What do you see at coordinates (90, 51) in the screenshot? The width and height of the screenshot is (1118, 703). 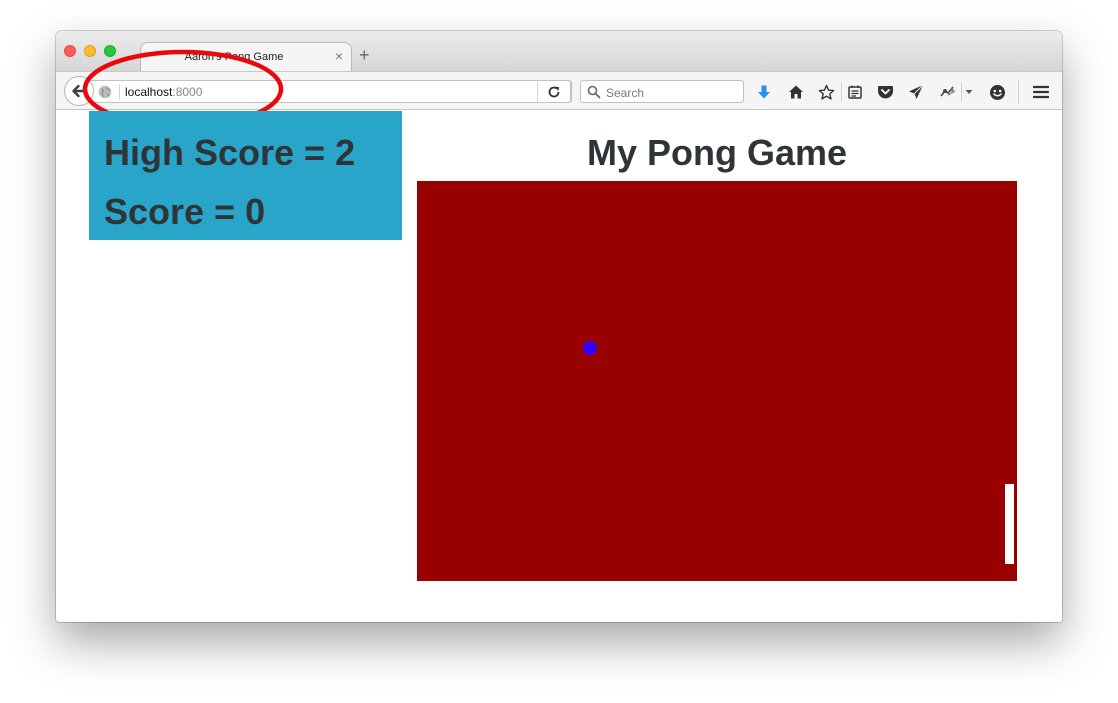 I see `window-minimize-button` at bounding box center [90, 51].